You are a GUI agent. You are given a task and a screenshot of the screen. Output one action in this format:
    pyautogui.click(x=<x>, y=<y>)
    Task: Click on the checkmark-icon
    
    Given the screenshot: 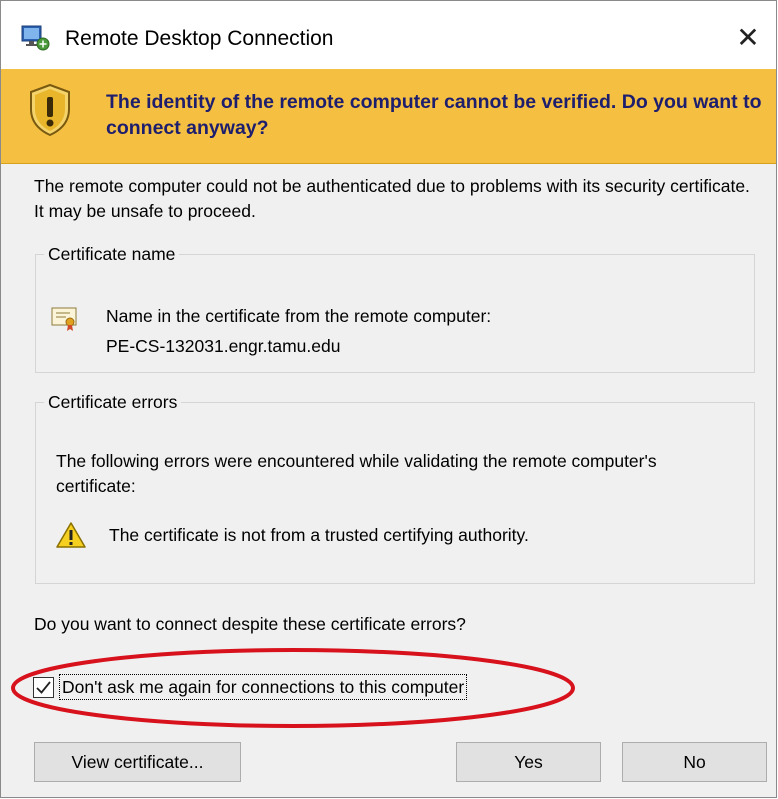 What is the action you would take?
    pyautogui.click(x=43, y=687)
    